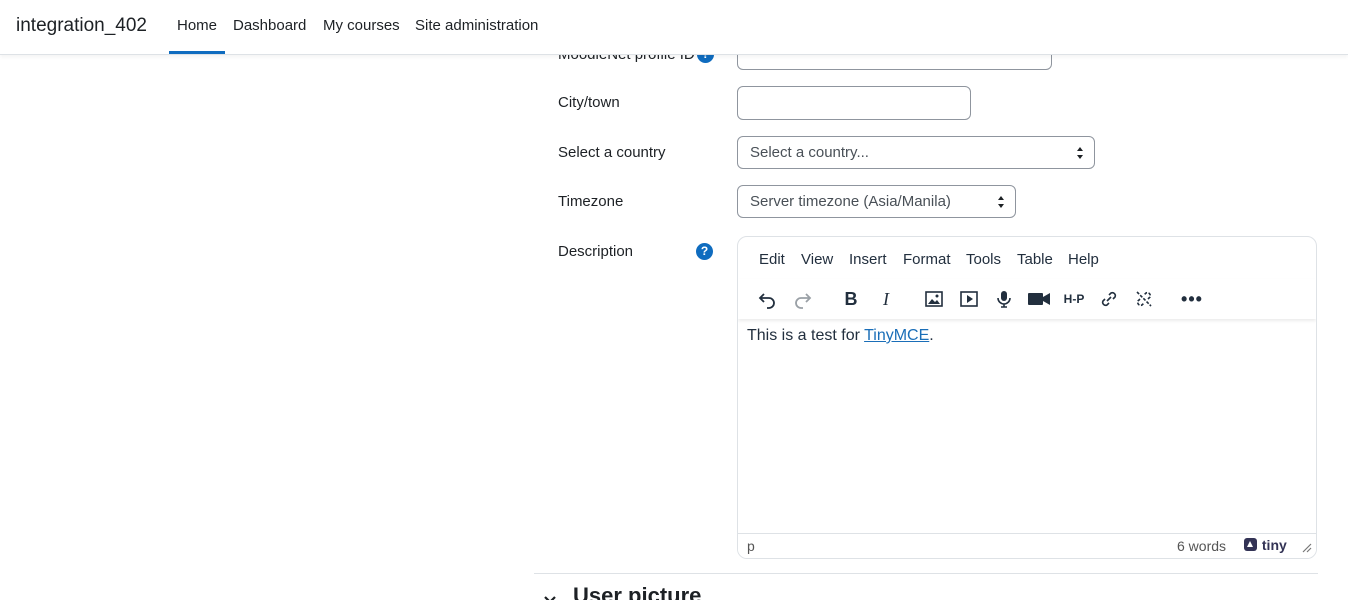  Describe the element at coordinates (806, 335) in the screenshot. I see `editor-text: This is a test for` at that location.